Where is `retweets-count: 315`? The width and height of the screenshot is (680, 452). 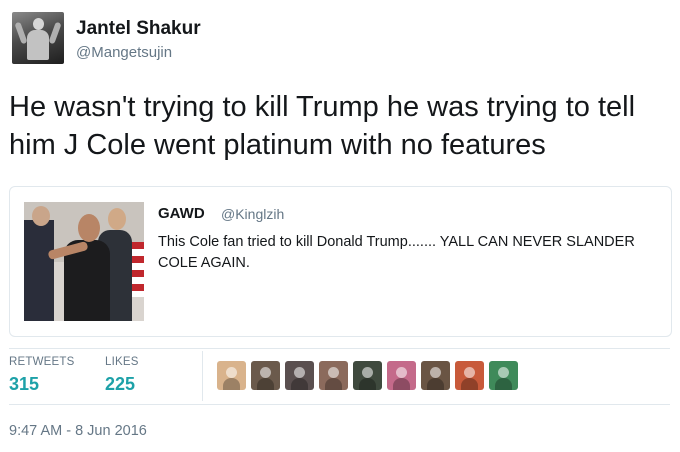
retweets-count: 315 is located at coordinates (24, 384).